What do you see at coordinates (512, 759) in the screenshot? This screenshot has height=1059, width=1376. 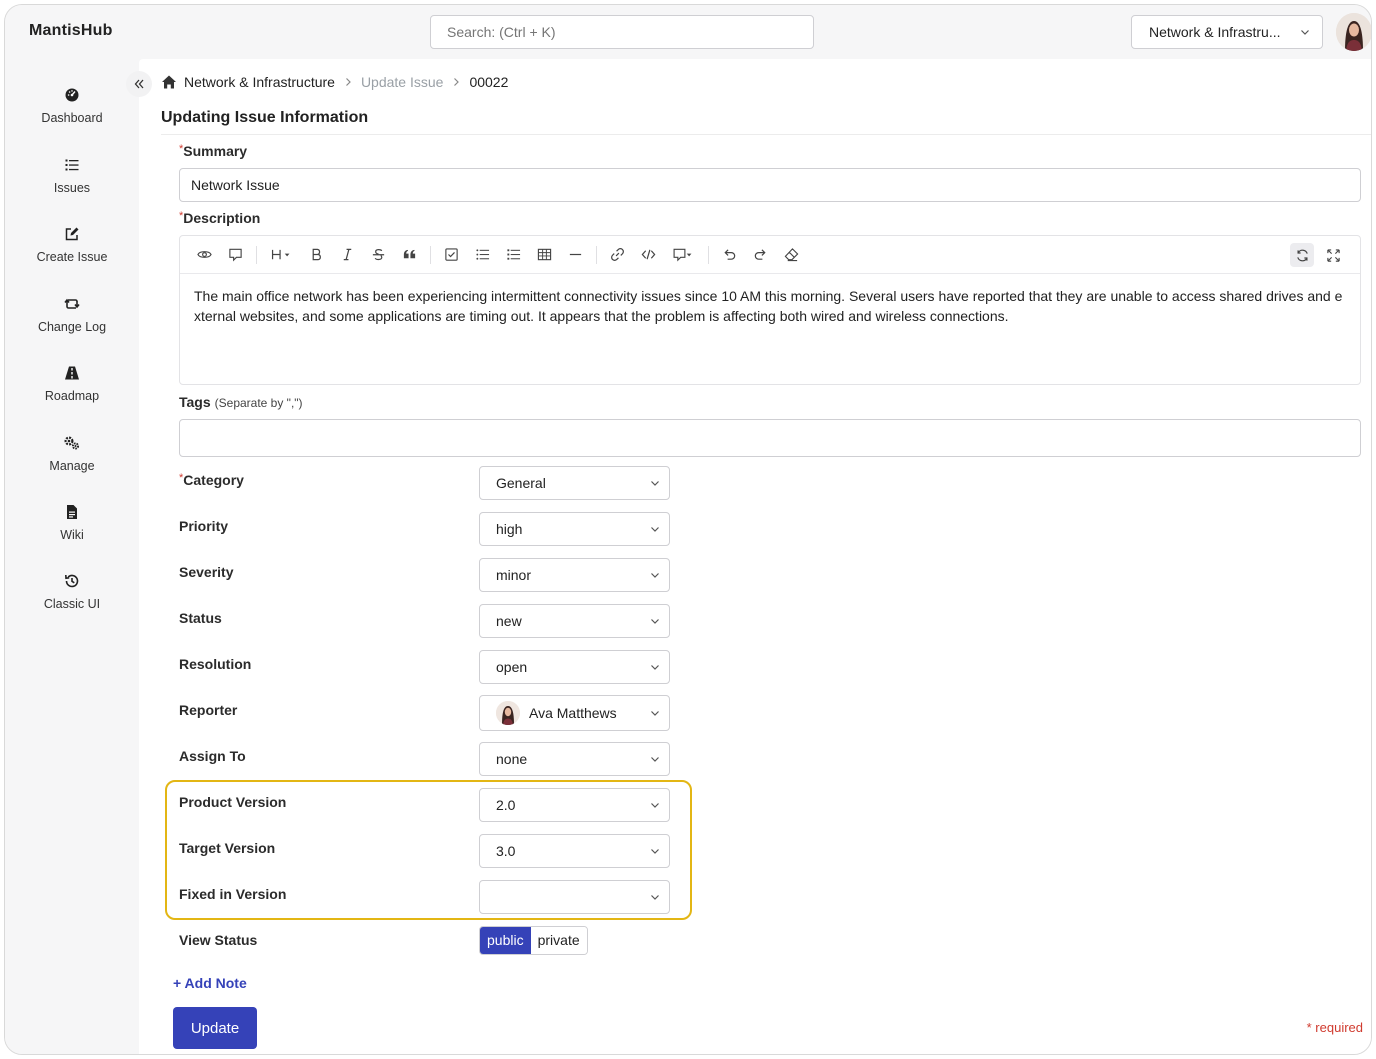 I see `assign-to-value: none` at bounding box center [512, 759].